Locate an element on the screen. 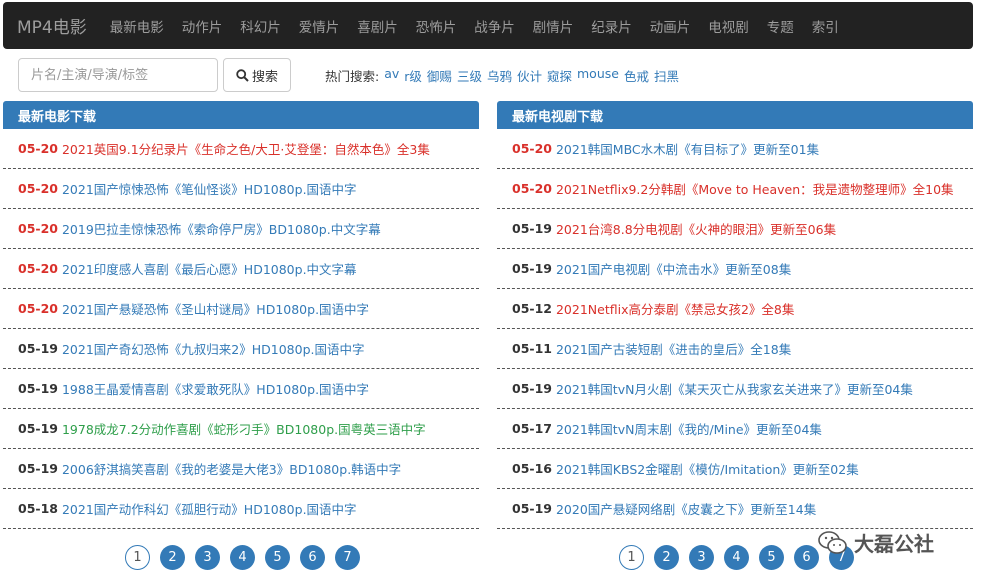 The image size is (983, 584). hot-search-item: 扫黑 is located at coordinates (666, 75).